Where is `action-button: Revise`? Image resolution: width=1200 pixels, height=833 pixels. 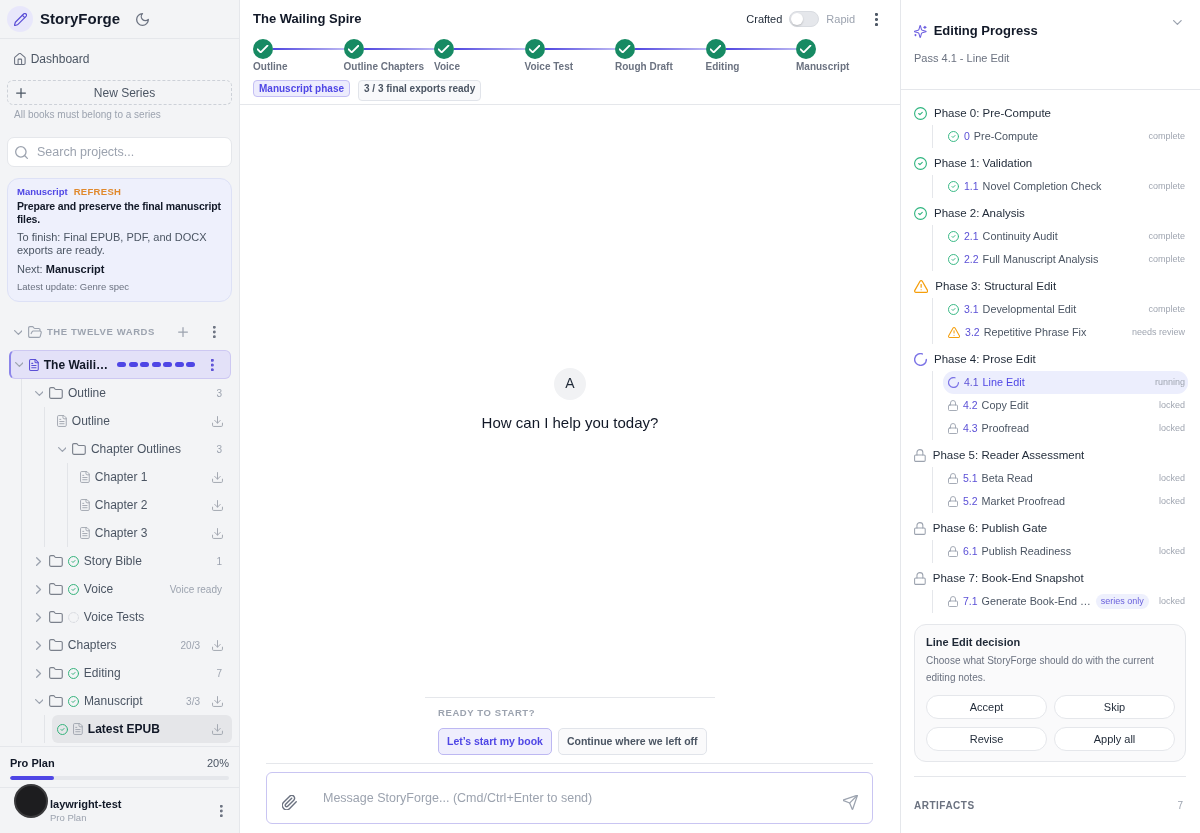 action-button: Revise is located at coordinates (986, 739).